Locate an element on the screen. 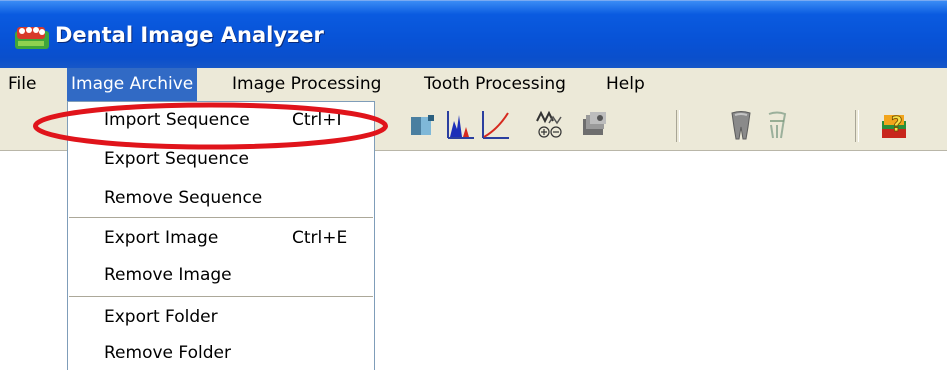  menu-item-label: Export Image is located at coordinates (161, 238).